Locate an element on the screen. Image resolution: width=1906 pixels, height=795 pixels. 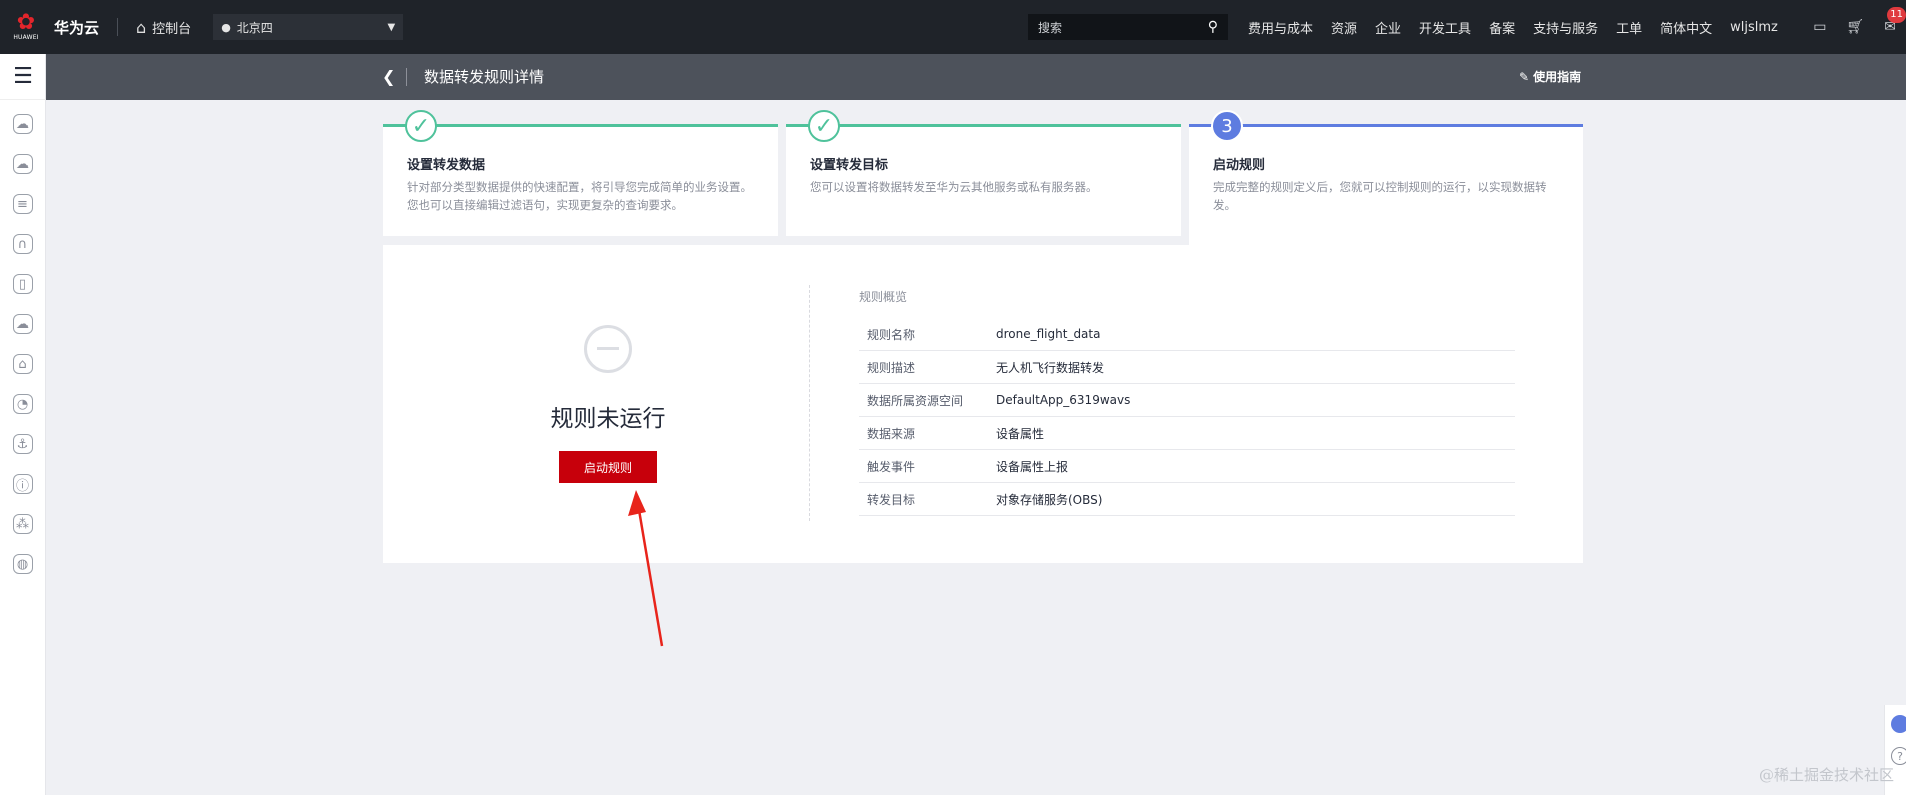
watermark: @稀土掘金技术社区 is located at coordinates (1826, 775).